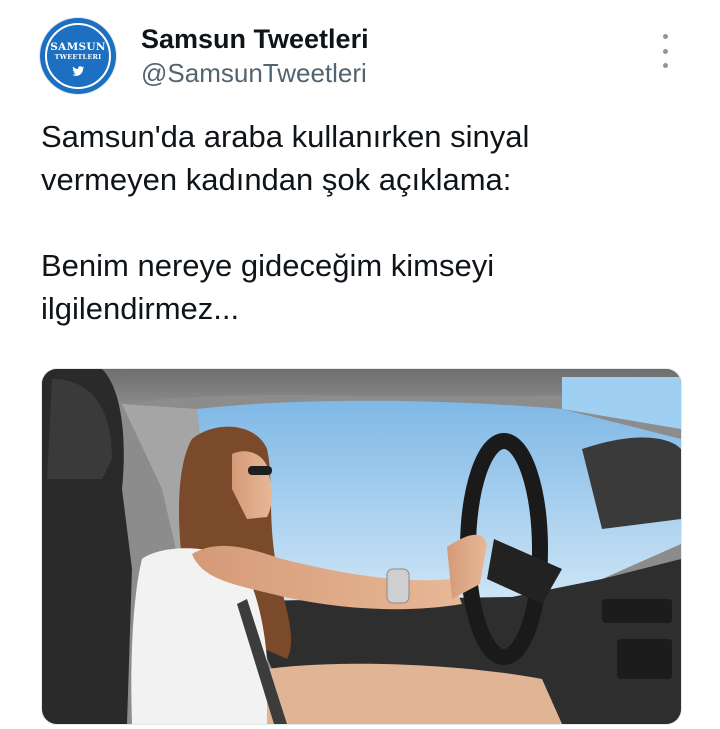 The image size is (720, 729). I want to click on more-vertical-icon, so click(665, 51).